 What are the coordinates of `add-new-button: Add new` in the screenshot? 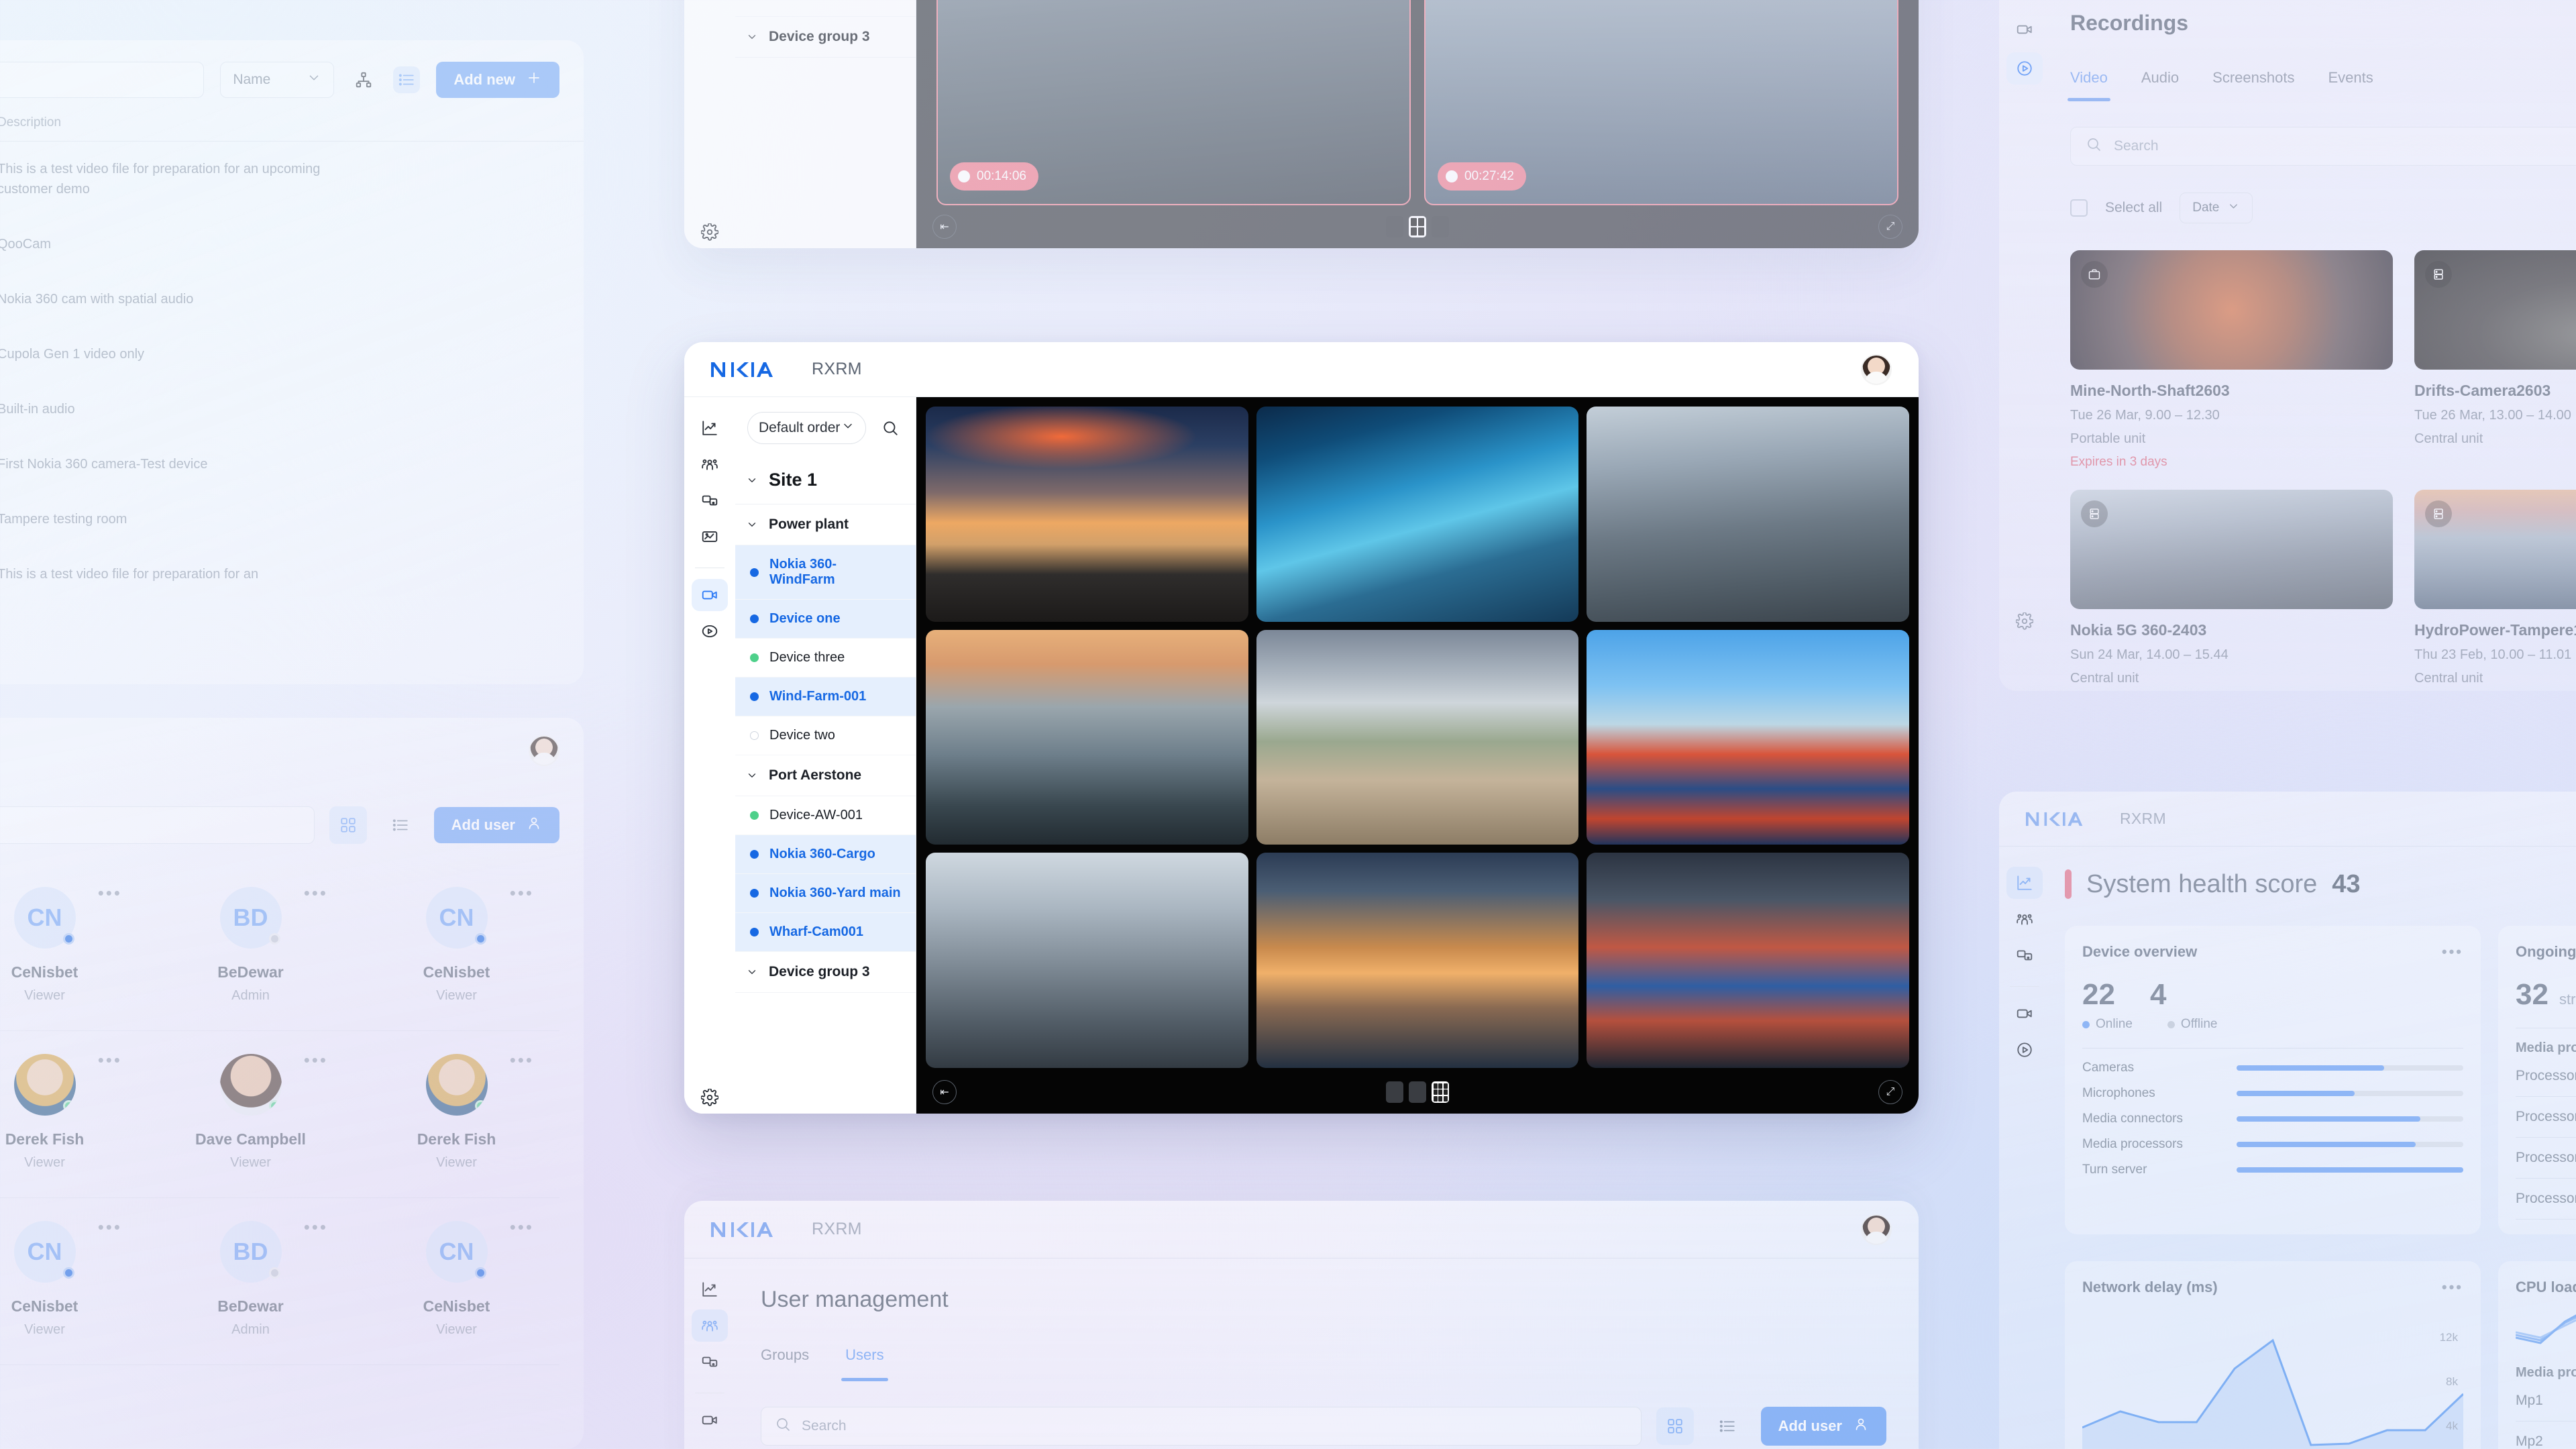 It's located at (497, 80).